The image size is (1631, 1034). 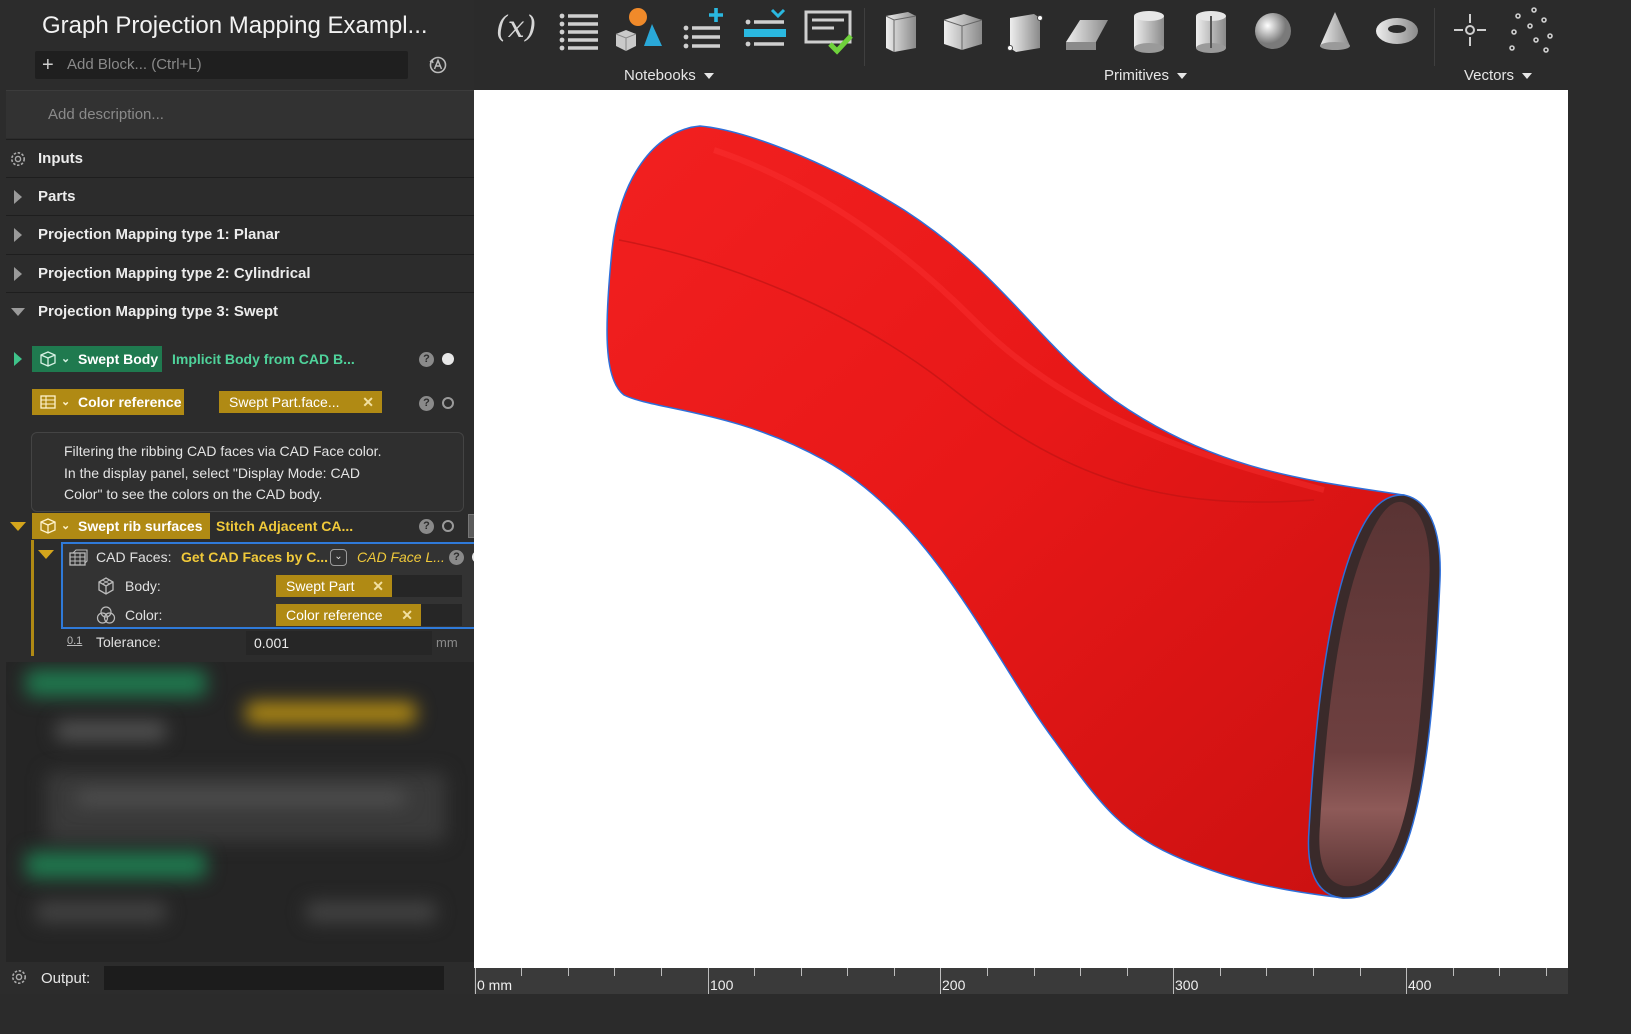 What do you see at coordinates (639, 31) in the screenshot?
I see `shapes-button` at bounding box center [639, 31].